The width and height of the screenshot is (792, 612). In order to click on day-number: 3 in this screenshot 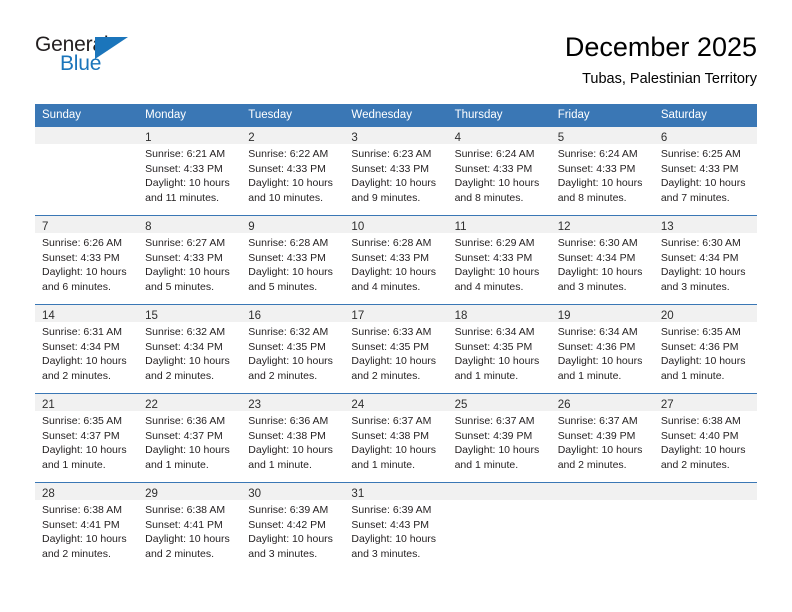, I will do `click(354, 138)`.